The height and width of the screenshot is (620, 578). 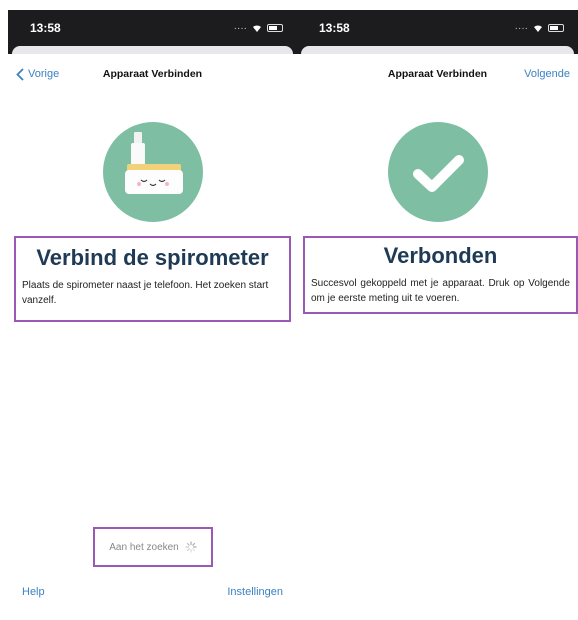 I want to click on next-button: Volgende, so click(x=547, y=74).